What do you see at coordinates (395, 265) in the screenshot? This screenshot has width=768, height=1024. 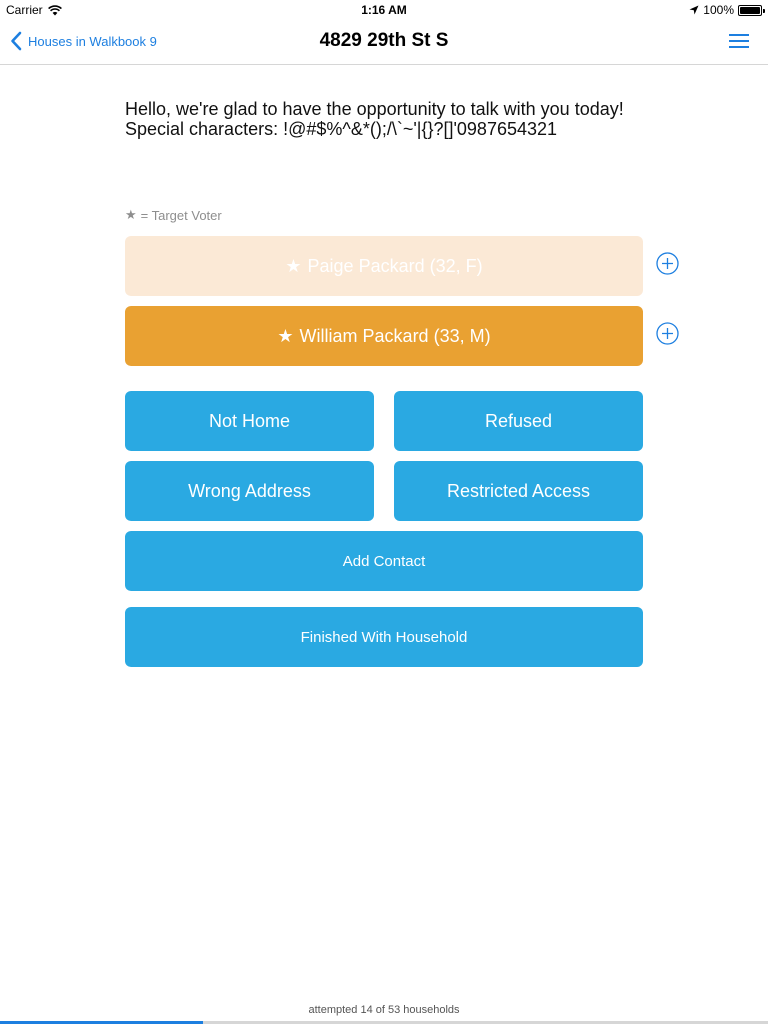 I see `voter-label: Paige Packard (32, F)` at bounding box center [395, 265].